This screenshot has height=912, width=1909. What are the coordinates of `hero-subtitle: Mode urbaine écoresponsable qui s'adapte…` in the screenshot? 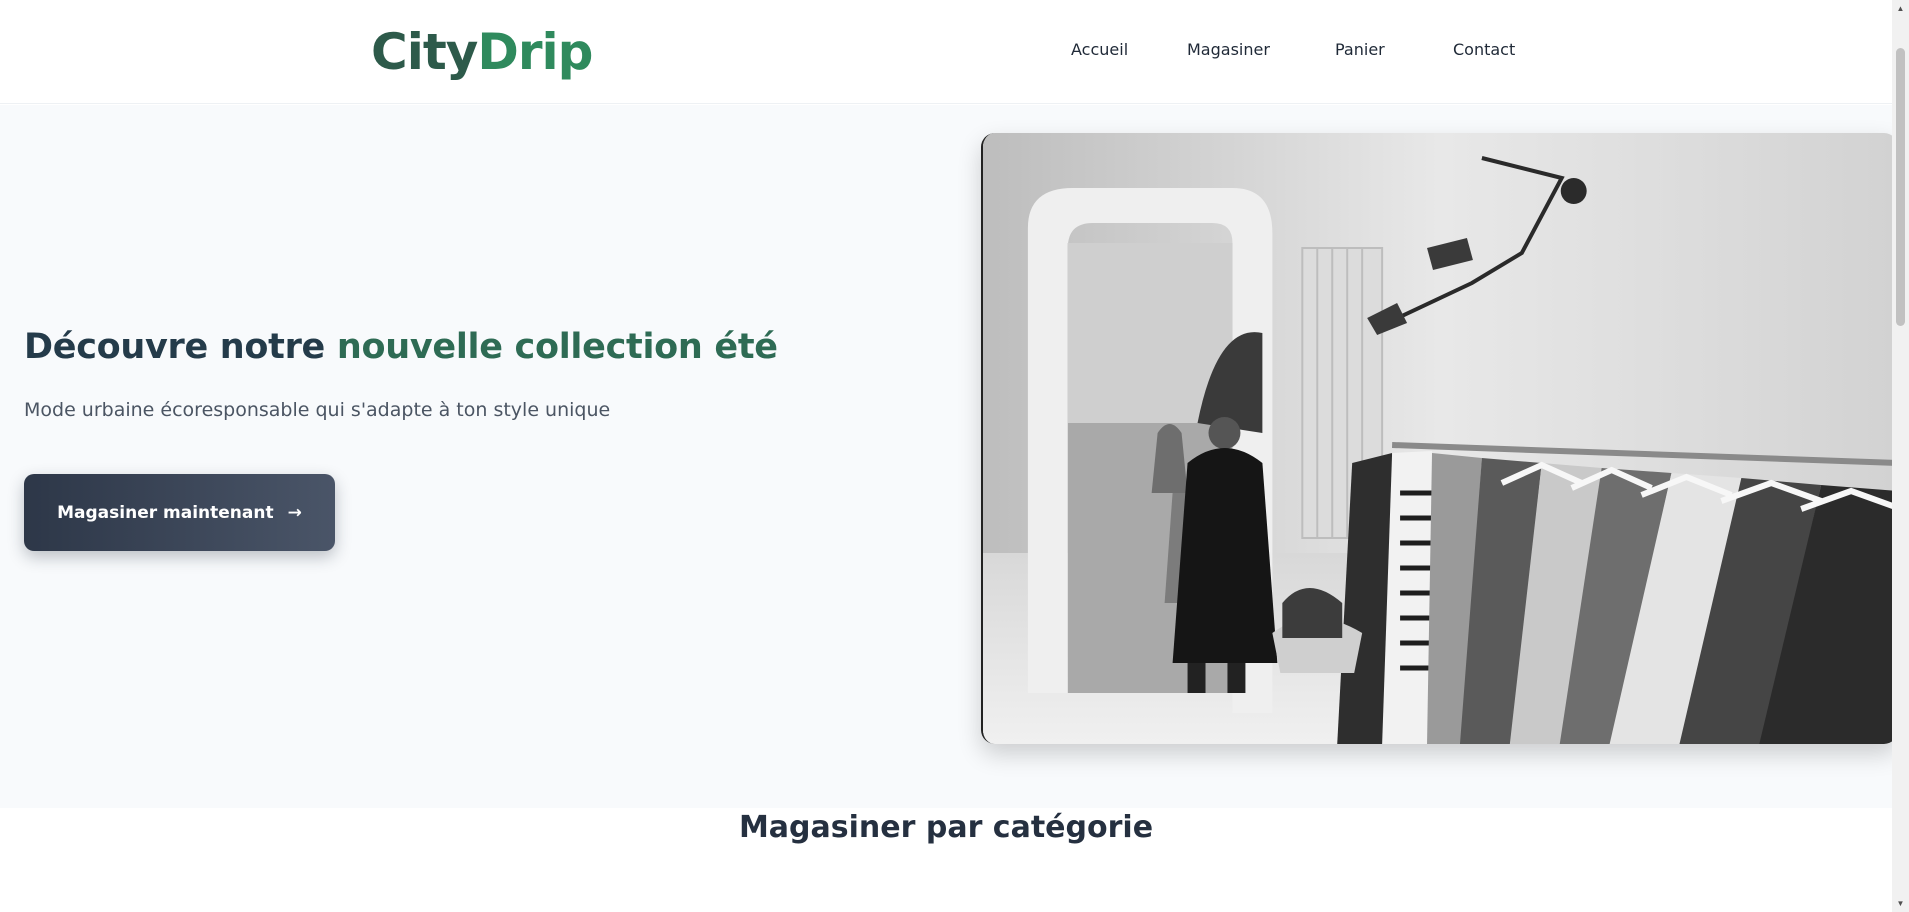 It's located at (317, 410).